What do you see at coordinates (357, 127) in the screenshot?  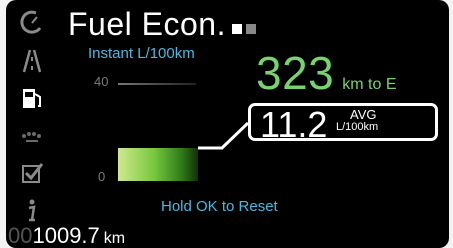 I see `average-label-bottom: L/100km` at bounding box center [357, 127].